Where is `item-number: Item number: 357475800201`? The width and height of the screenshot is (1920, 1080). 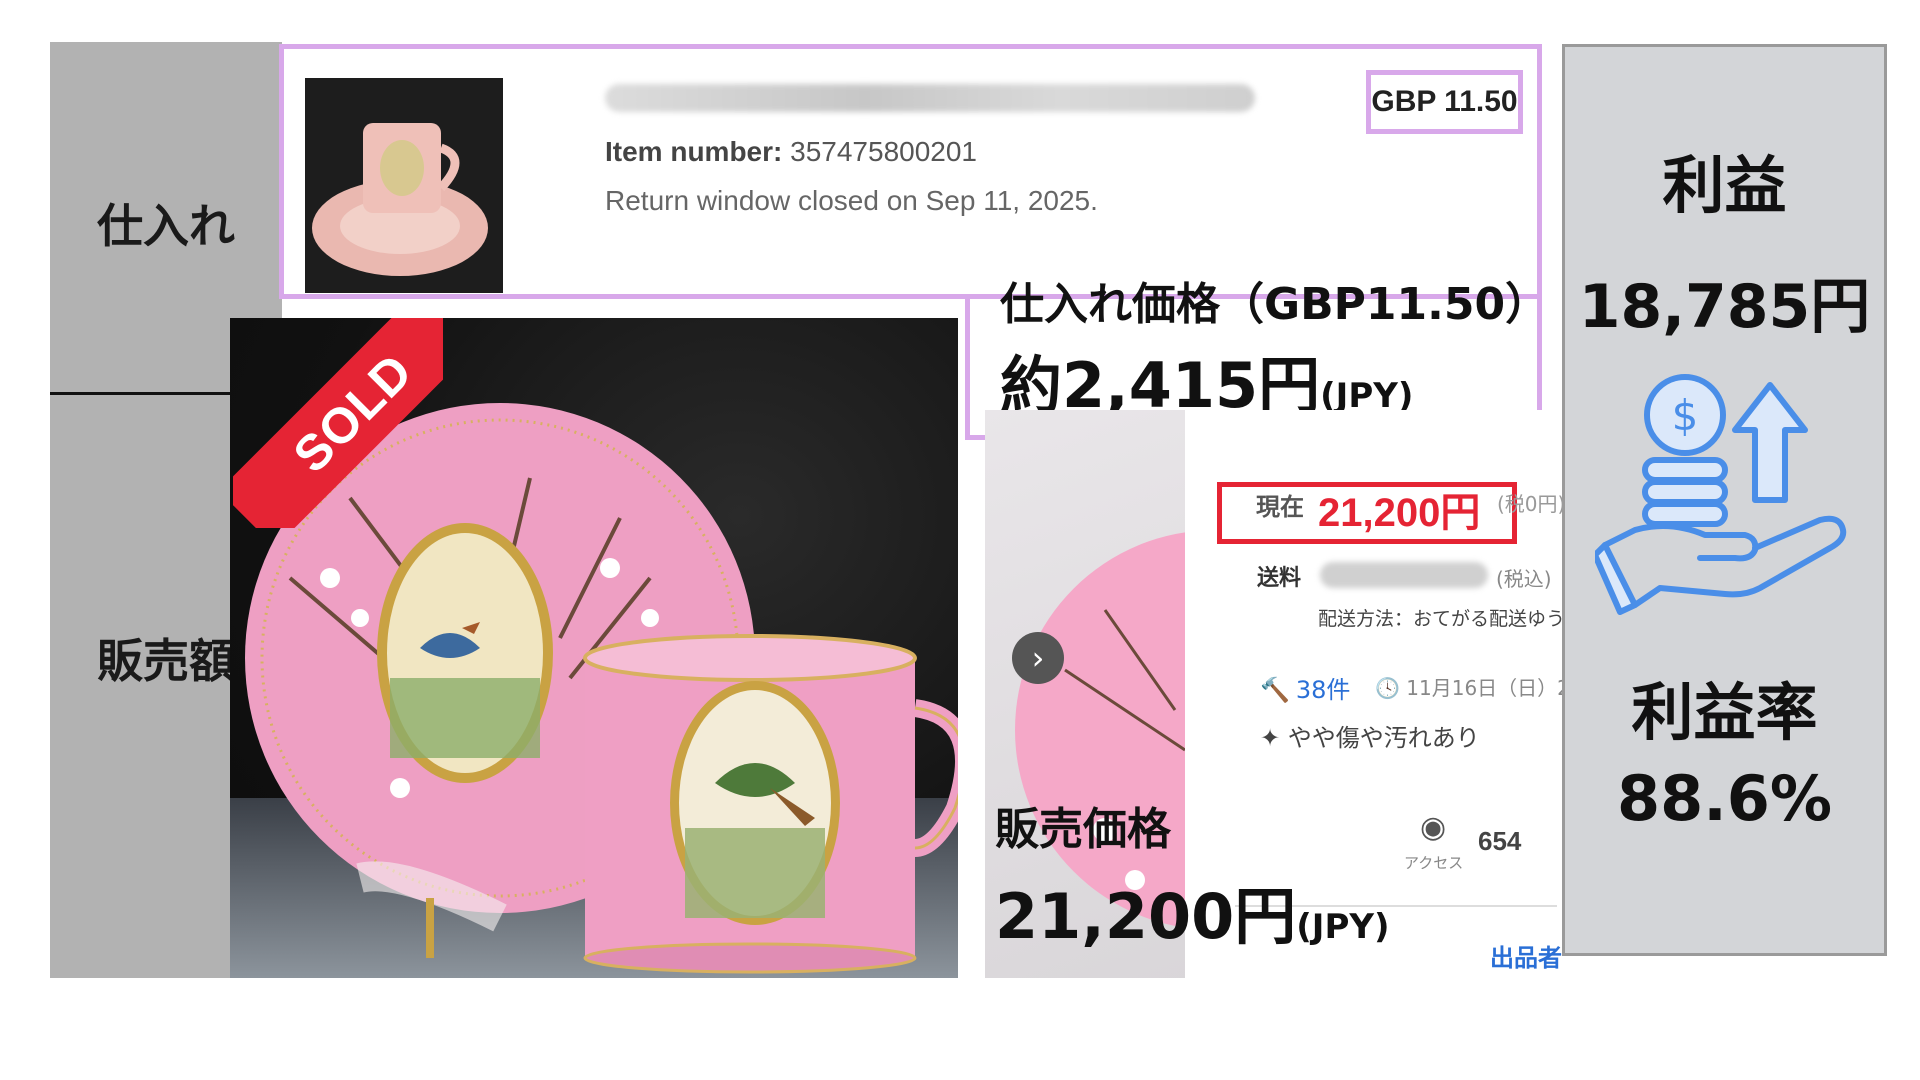 item-number: Item number: 357475800201 is located at coordinates (791, 152).